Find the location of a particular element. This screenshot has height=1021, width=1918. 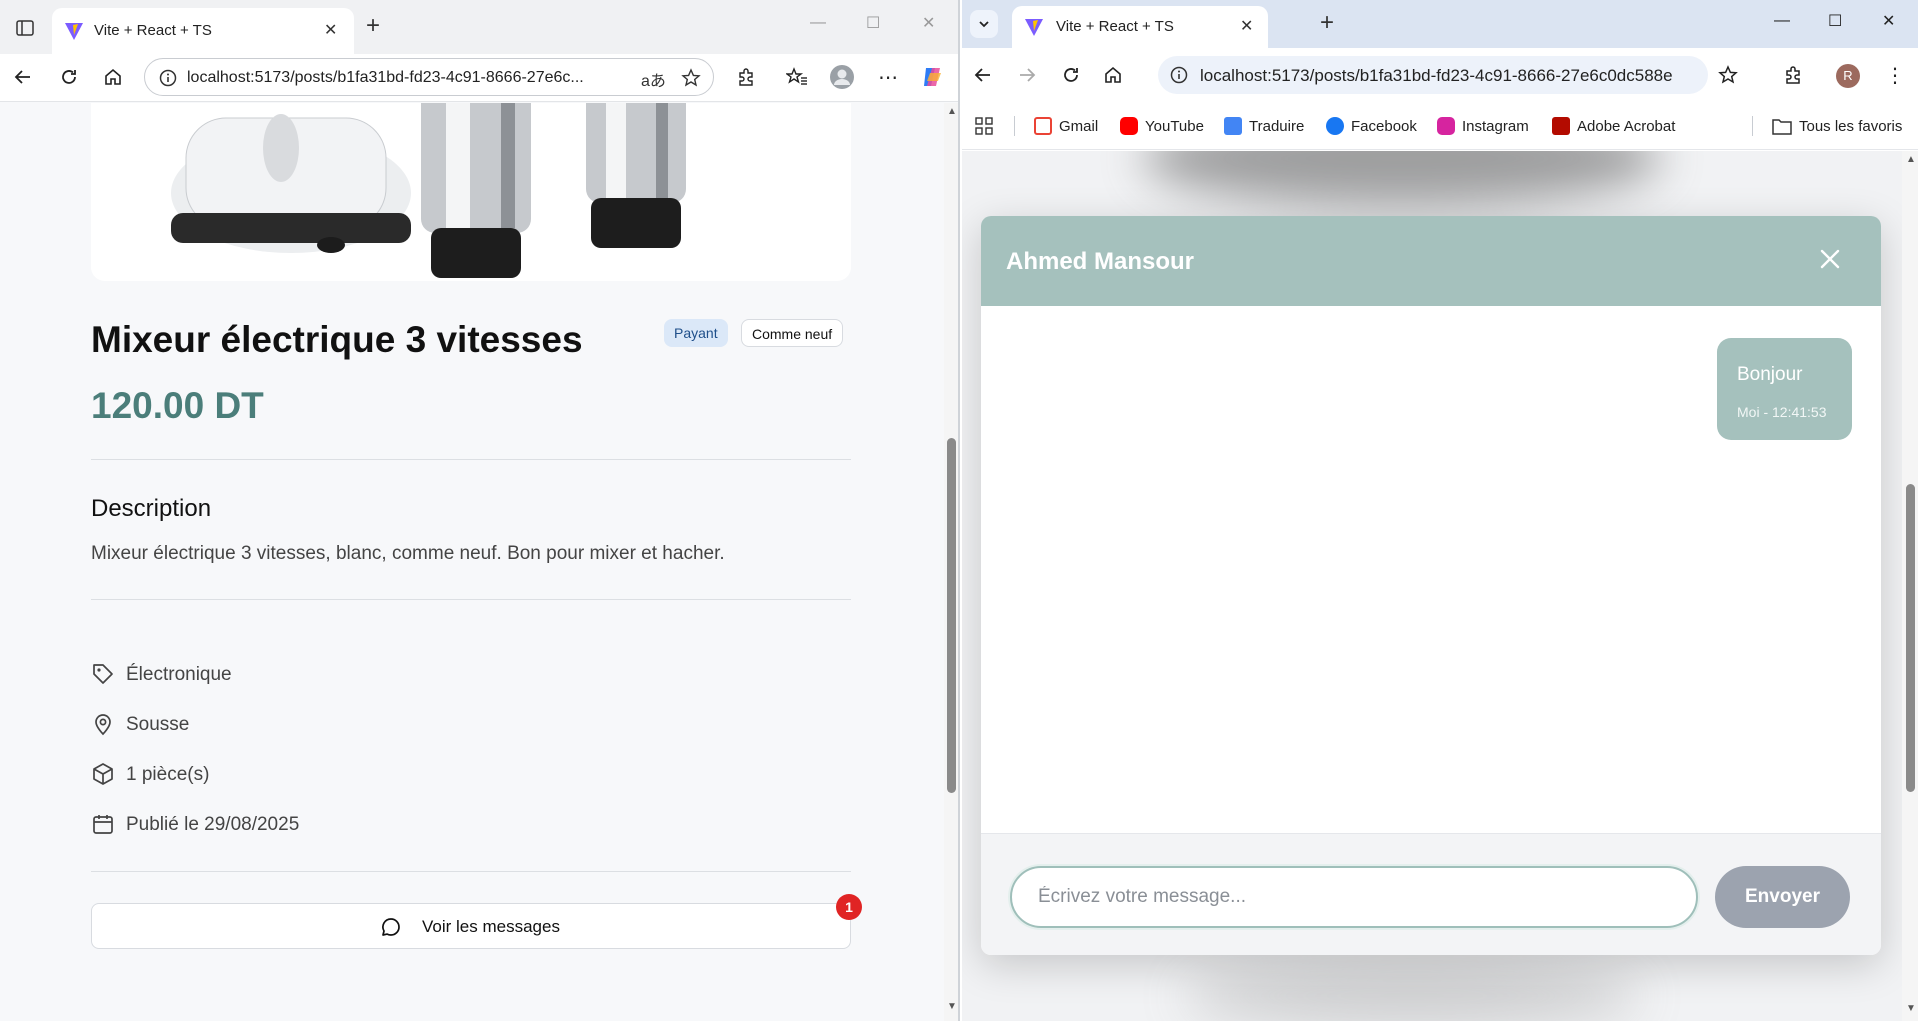

forward-icon is located at coordinates (1027, 75).